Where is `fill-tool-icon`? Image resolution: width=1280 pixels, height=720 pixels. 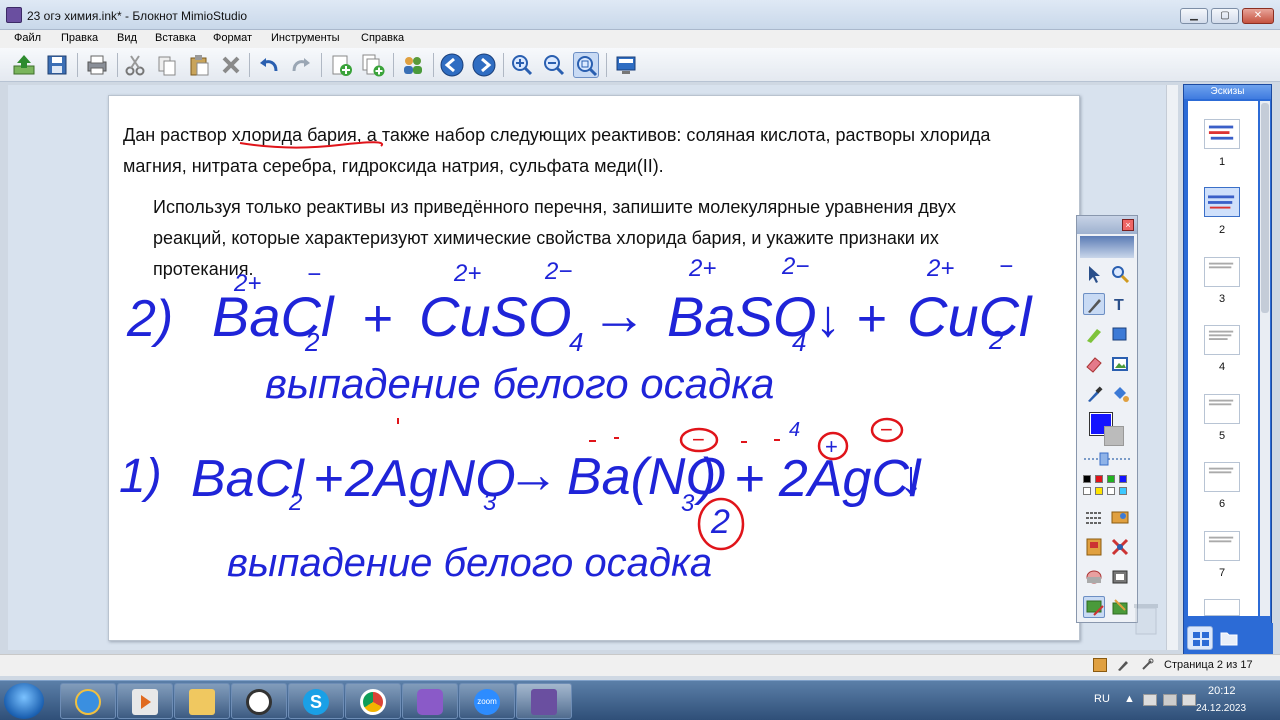 fill-tool-icon is located at coordinates (1120, 394).